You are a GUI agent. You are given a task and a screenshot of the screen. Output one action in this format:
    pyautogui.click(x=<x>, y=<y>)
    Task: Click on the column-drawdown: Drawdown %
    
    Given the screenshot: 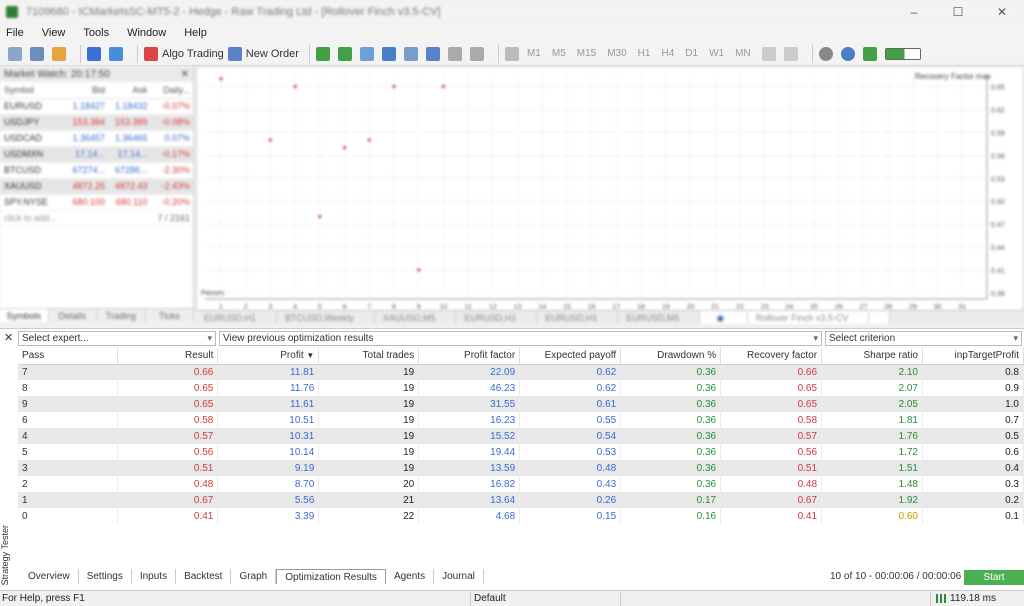 What is the action you would take?
    pyautogui.click(x=671, y=356)
    